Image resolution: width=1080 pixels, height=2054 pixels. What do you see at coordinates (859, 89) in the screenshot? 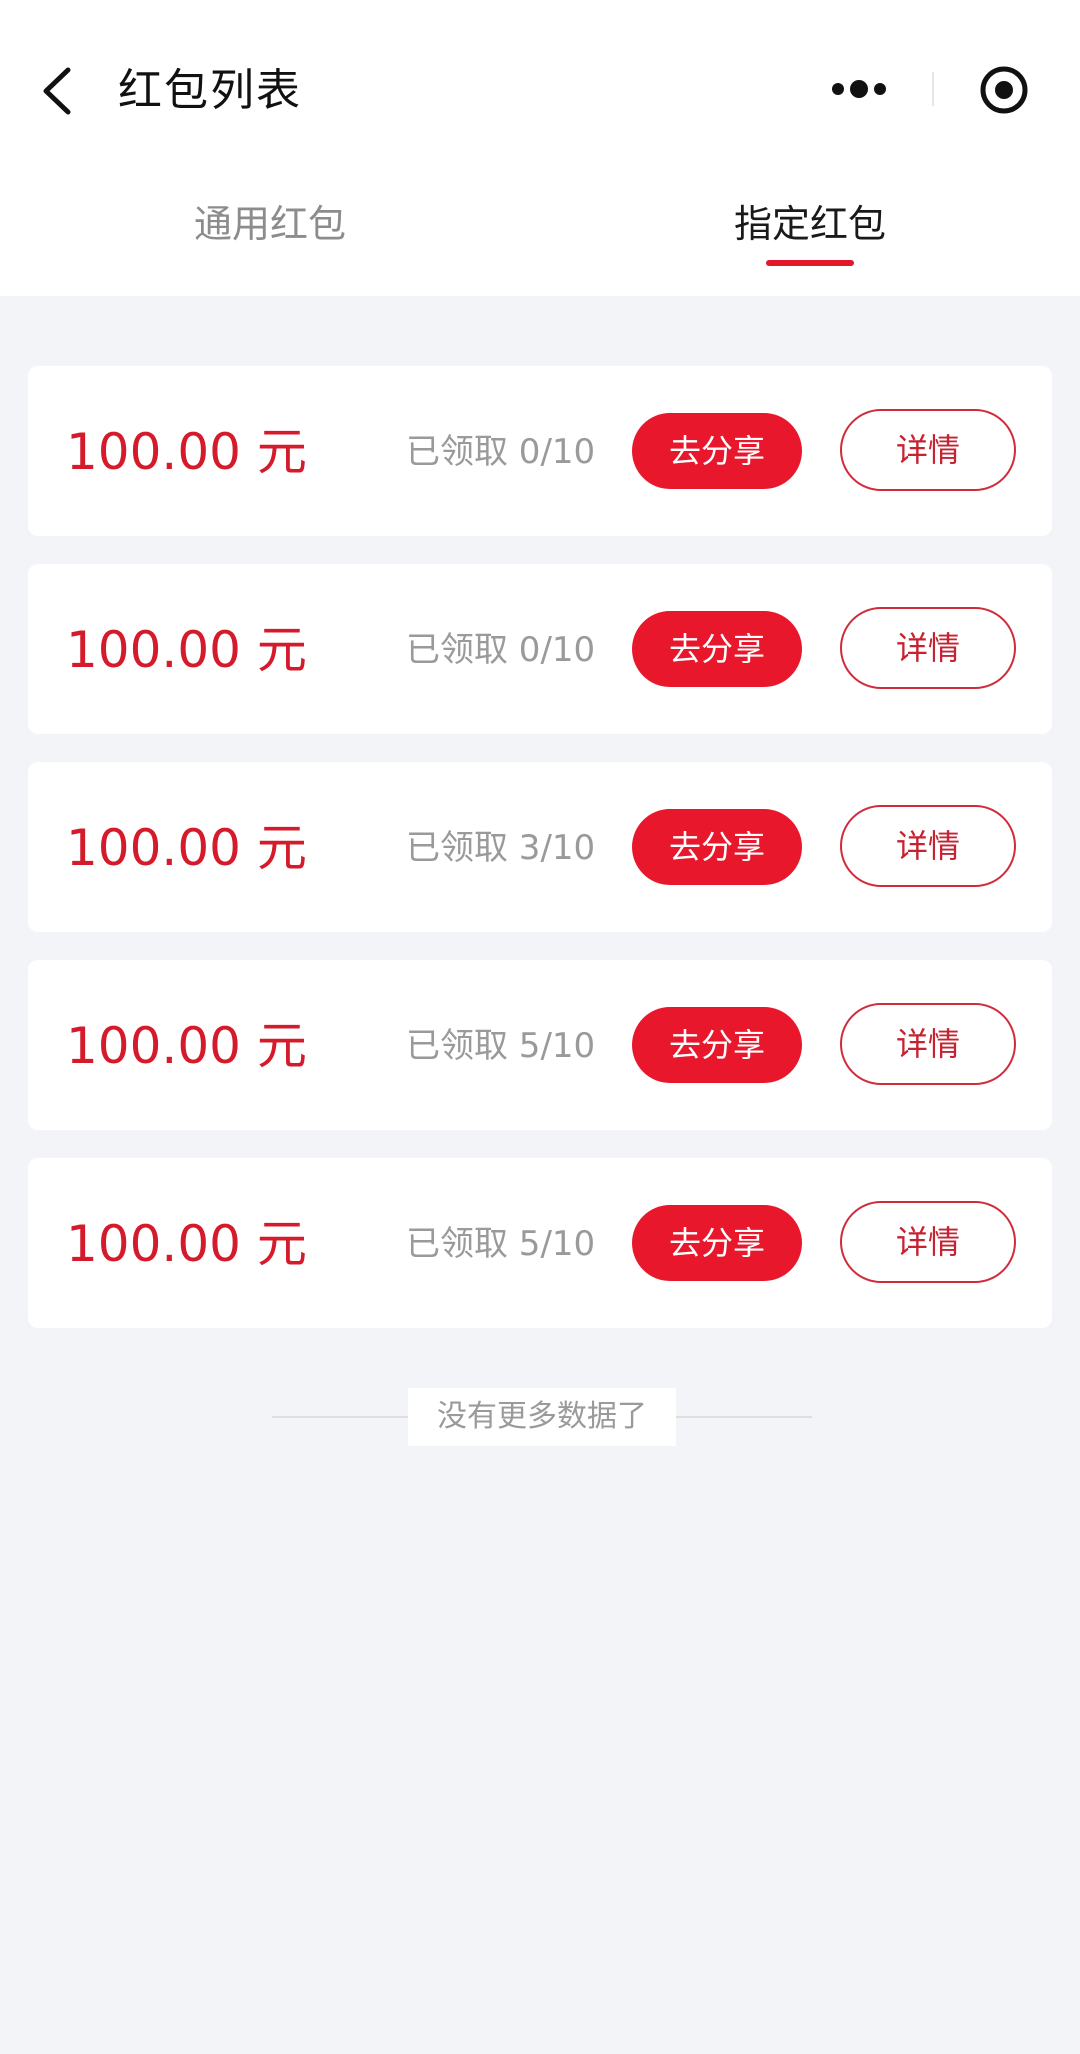
I see `more-dots-icon` at bounding box center [859, 89].